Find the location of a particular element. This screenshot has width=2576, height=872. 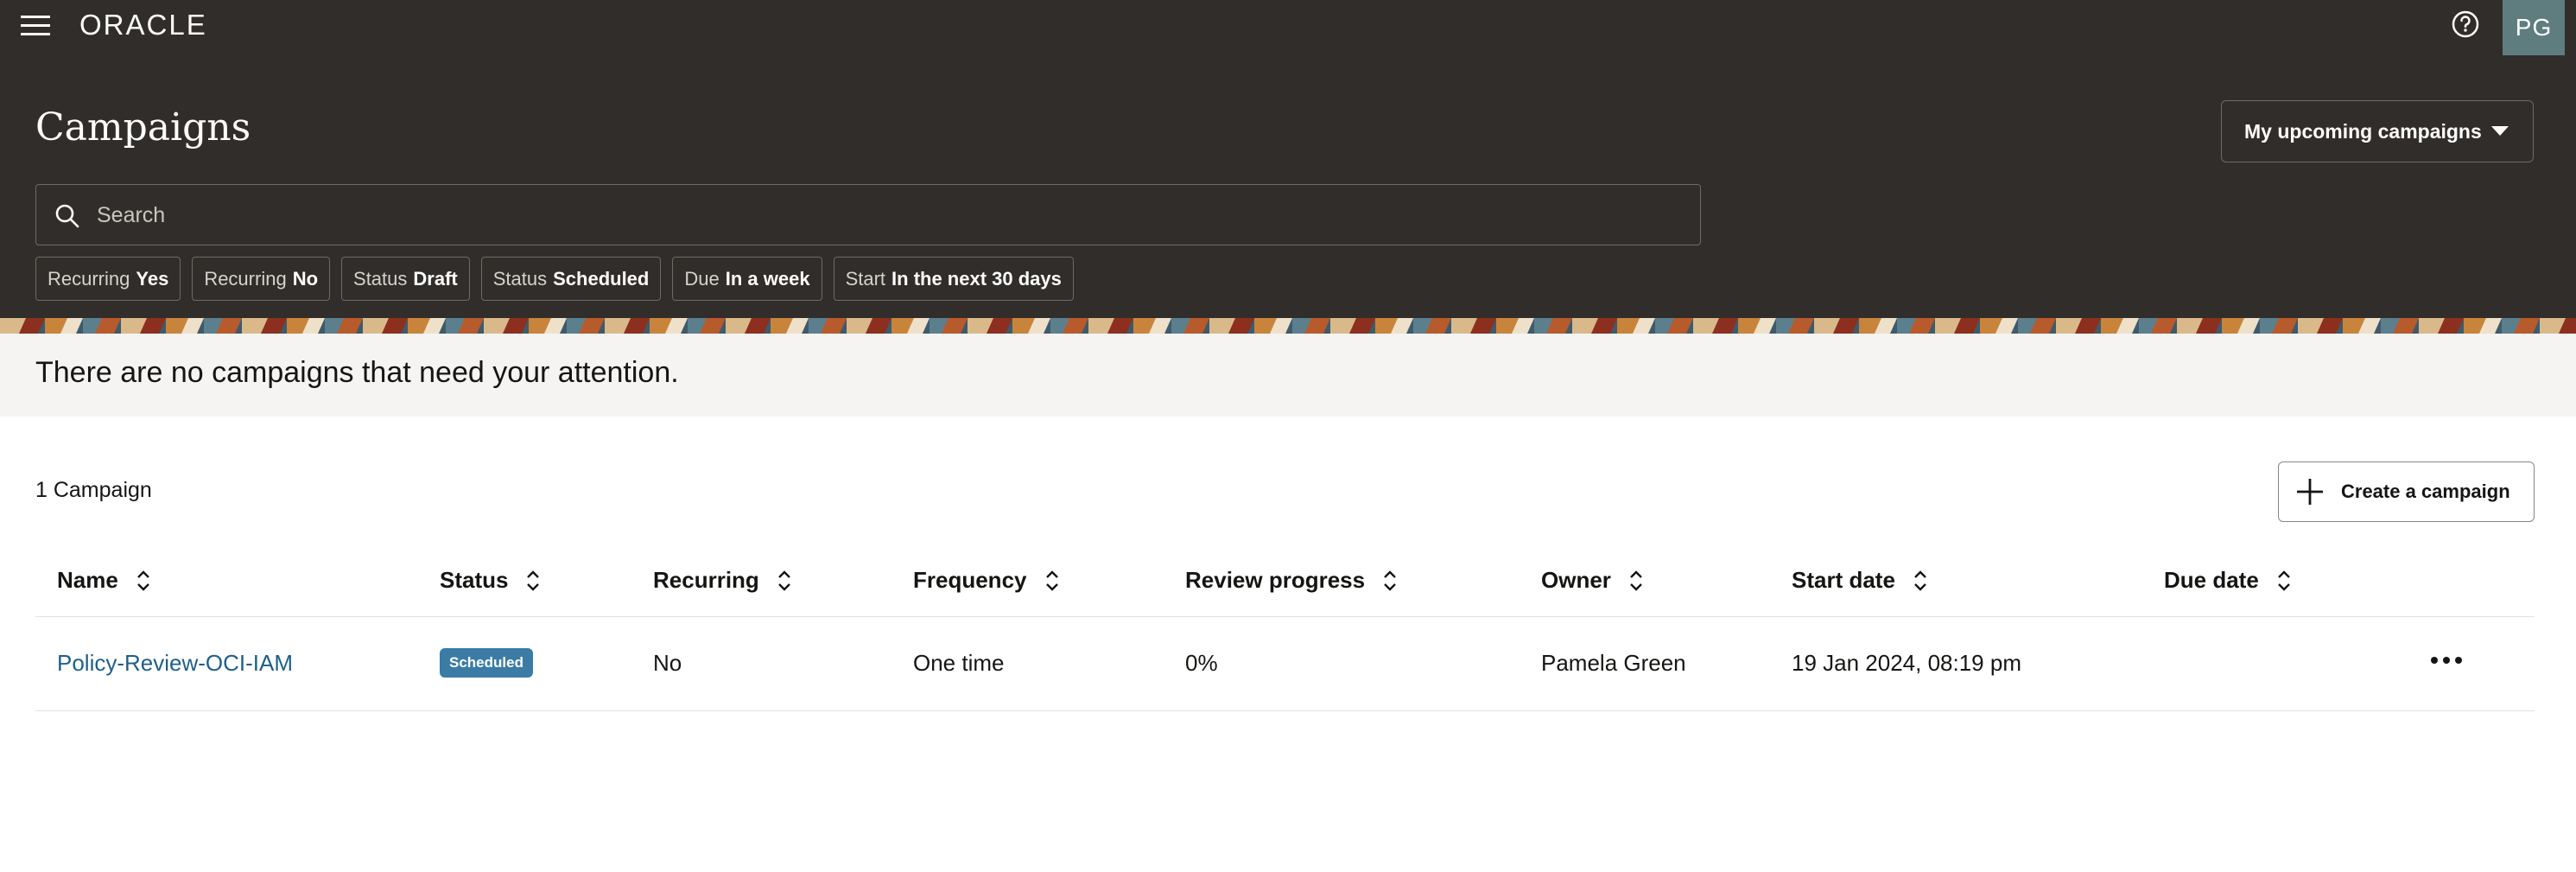

search-input is located at coordinates (887, 215).